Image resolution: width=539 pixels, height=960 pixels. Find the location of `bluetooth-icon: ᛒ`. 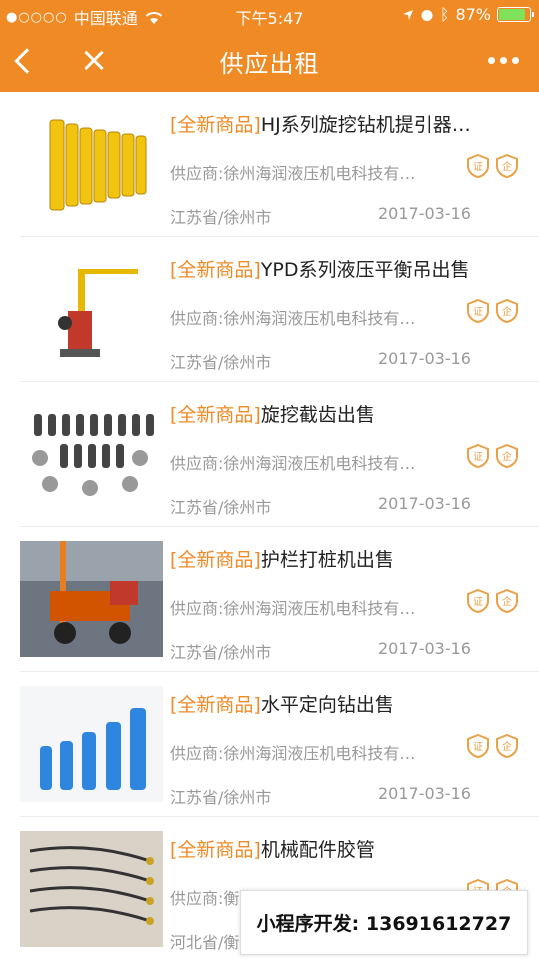

bluetooth-icon: ᛒ is located at coordinates (444, 14).